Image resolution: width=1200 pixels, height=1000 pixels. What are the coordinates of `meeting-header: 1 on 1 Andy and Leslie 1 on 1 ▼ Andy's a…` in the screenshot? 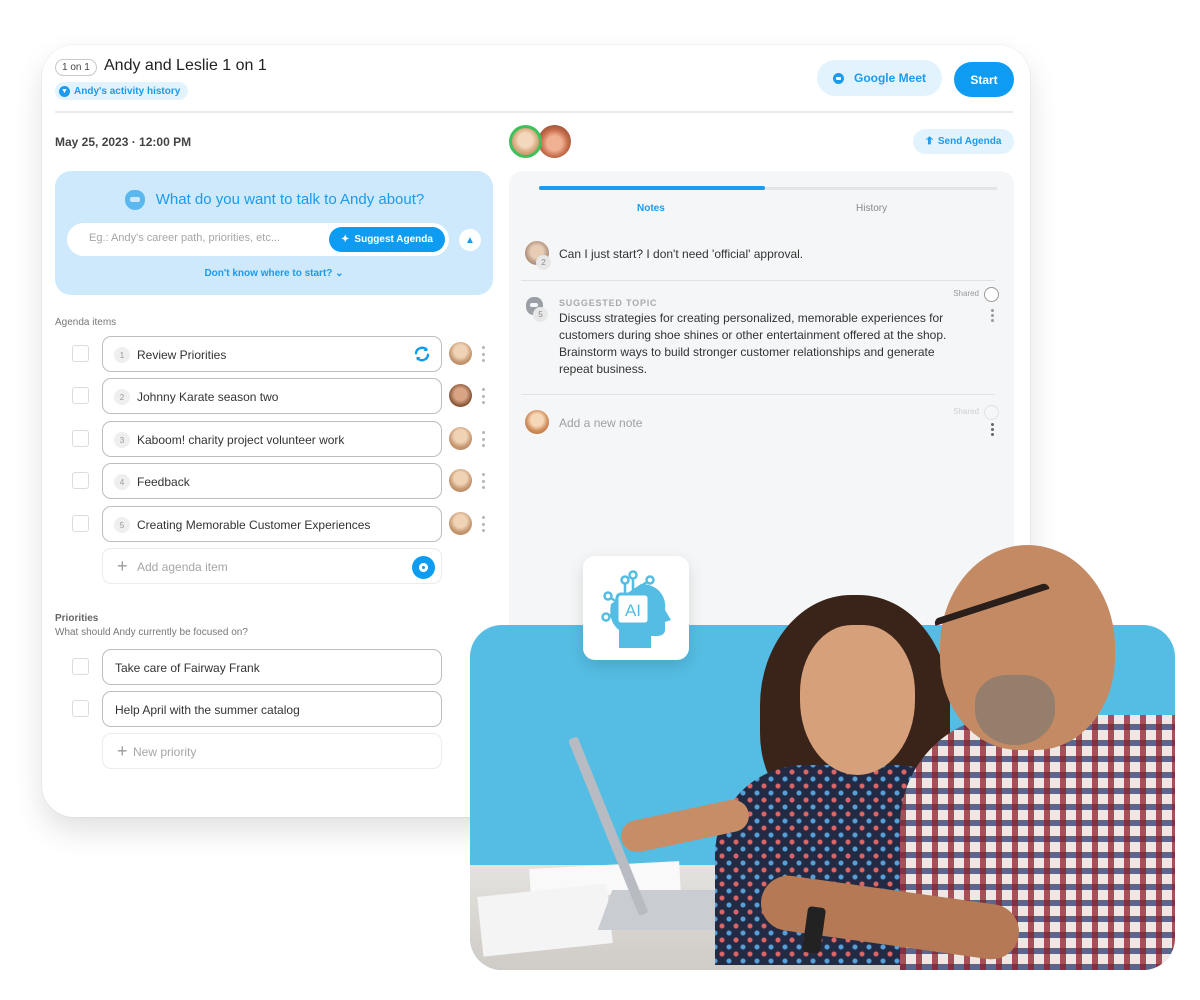 It's located at (536, 79).